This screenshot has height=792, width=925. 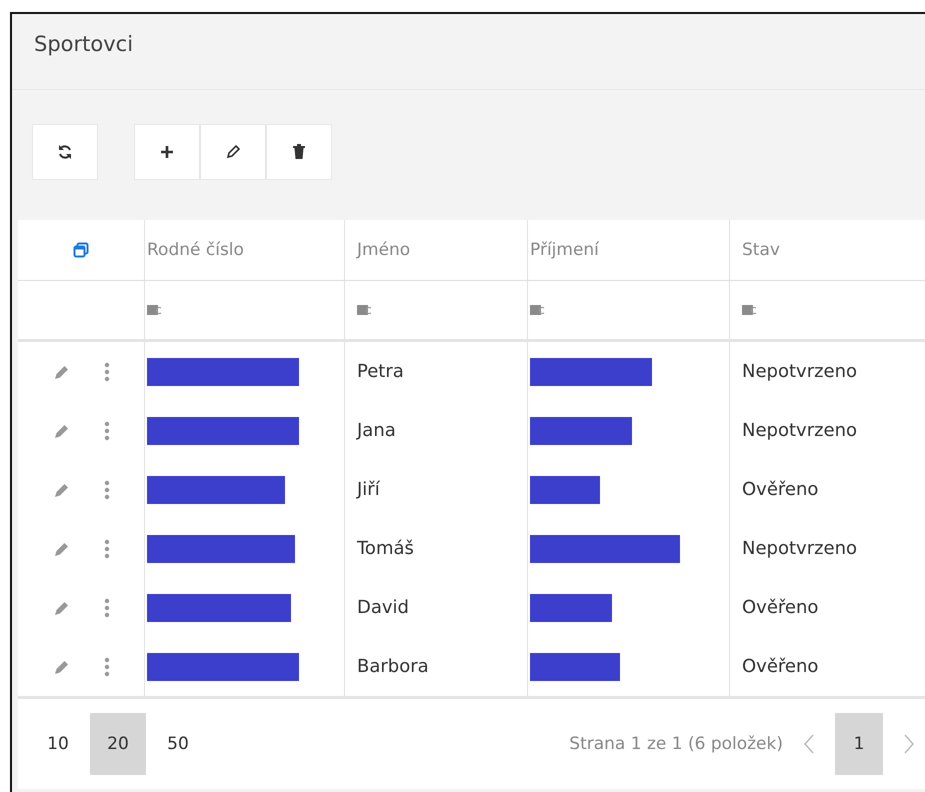 What do you see at coordinates (809, 744) in the screenshot?
I see `chevron-left-icon` at bounding box center [809, 744].